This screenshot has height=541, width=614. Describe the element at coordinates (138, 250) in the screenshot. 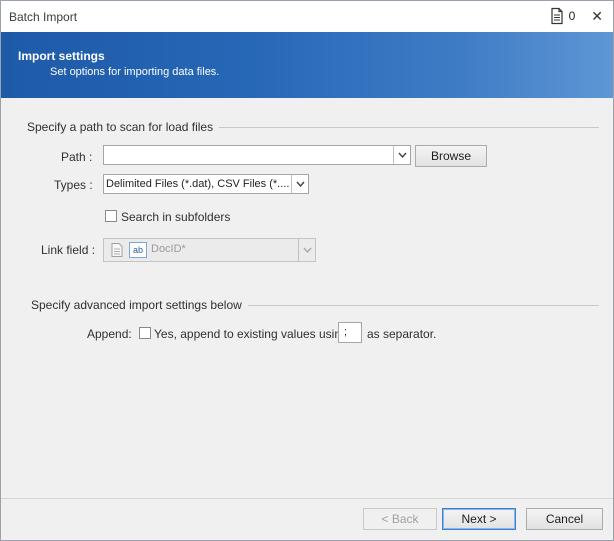

I see `text-field-icon: ab` at that location.